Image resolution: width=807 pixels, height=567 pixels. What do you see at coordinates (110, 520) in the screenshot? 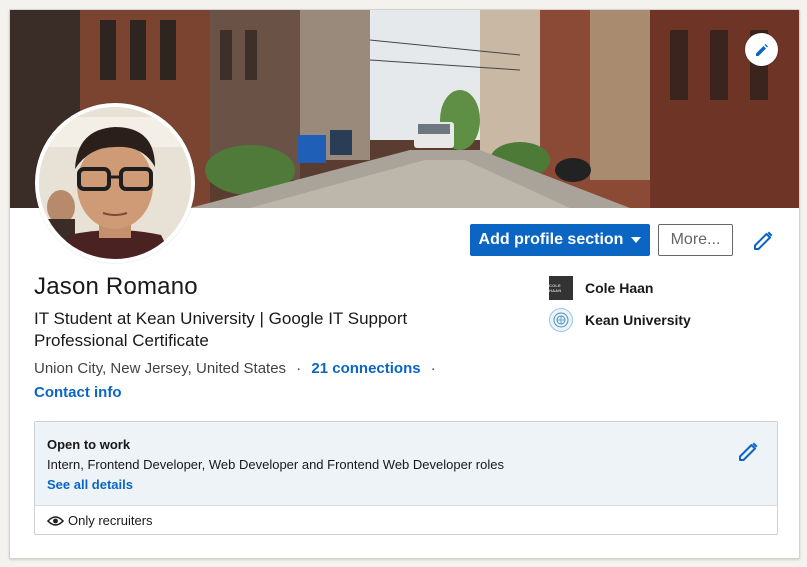
I see `visibility-text: Only recruiters` at bounding box center [110, 520].